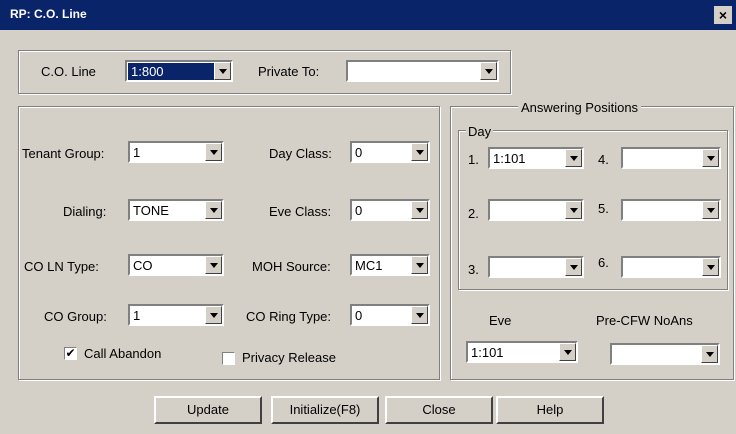  Describe the element at coordinates (176, 315) in the screenshot. I see `co-group-select: 1` at that location.